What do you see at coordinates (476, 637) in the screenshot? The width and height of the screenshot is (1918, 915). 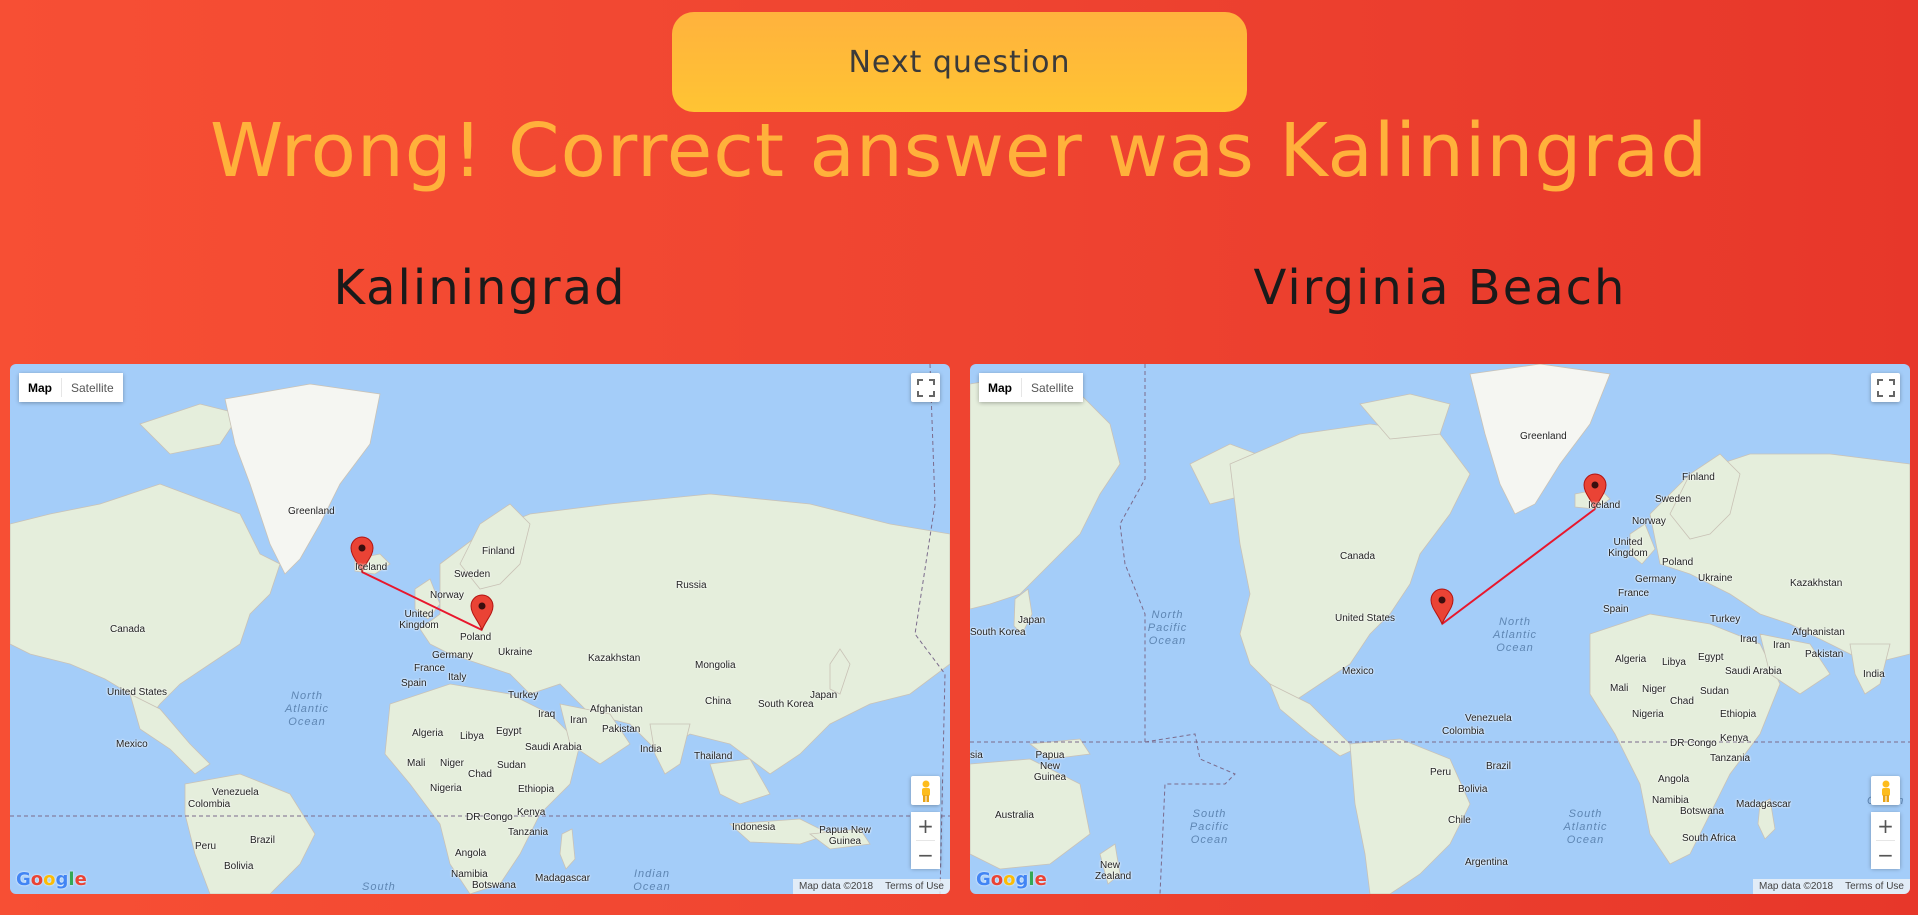 I see `map-label: Poland` at bounding box center [476, 637].